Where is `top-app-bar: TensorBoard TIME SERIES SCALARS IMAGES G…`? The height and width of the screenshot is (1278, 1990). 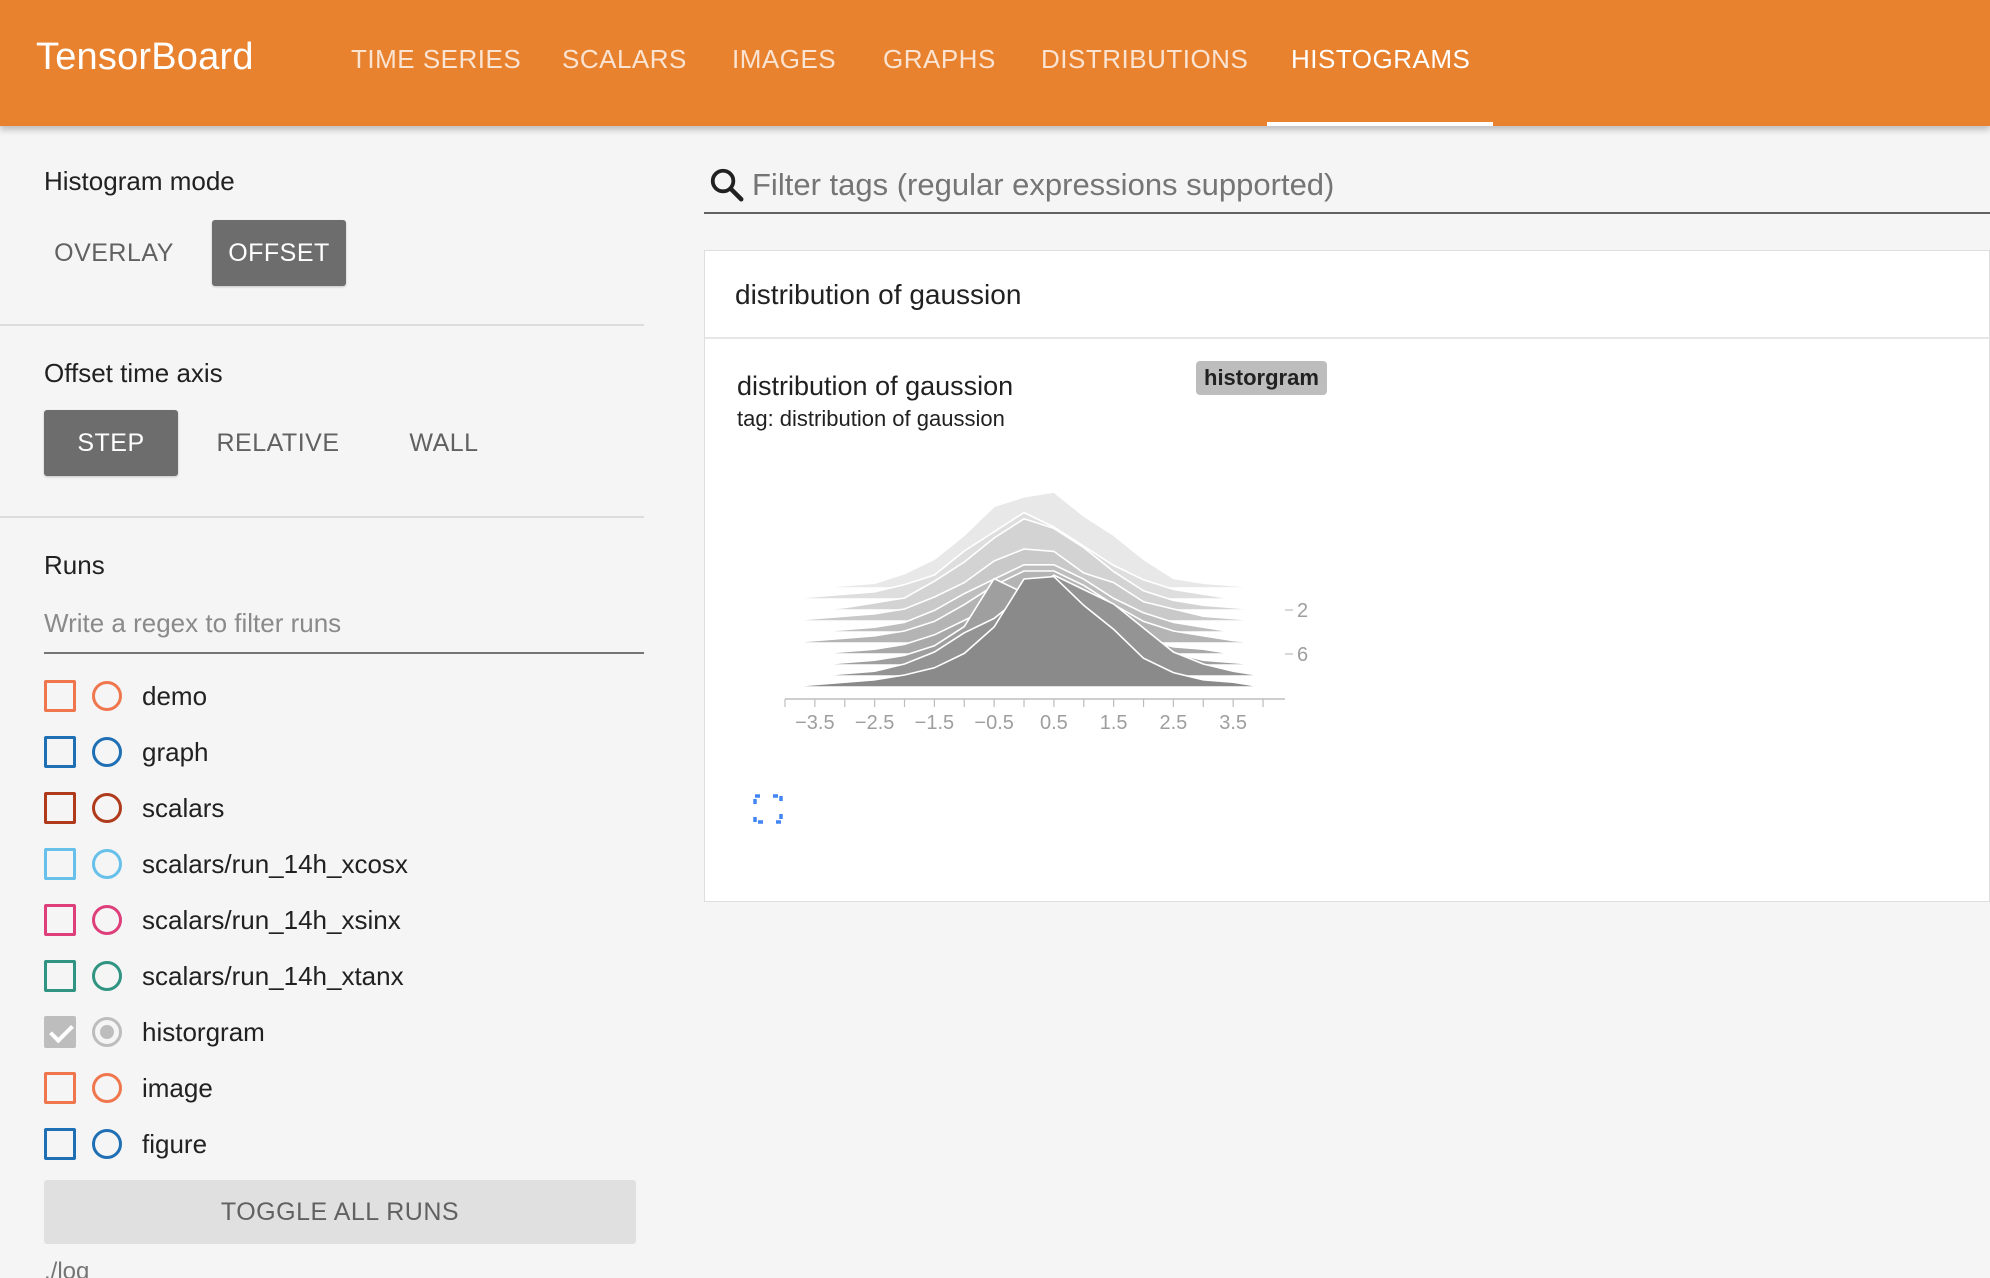
top-app-bar: TensorBoard TIME SERIES SCALARS IMAGES G… is located at coordinates (995, 63).